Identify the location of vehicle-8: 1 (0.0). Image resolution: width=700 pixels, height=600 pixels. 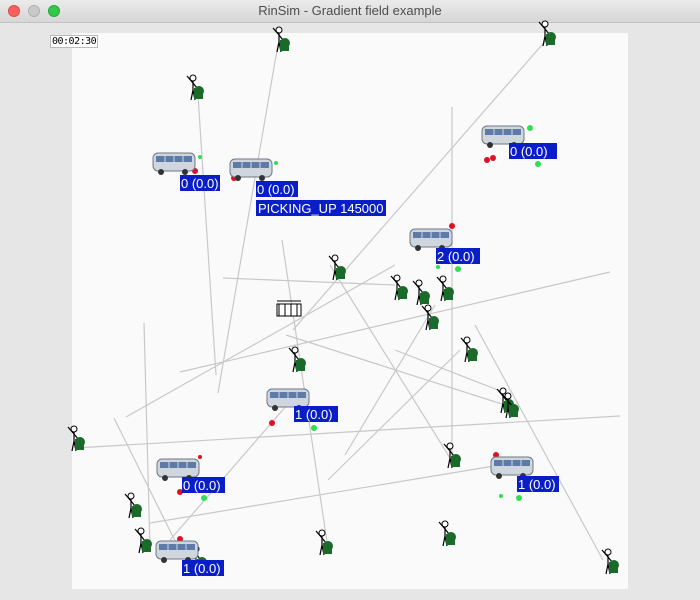
(189, 558).